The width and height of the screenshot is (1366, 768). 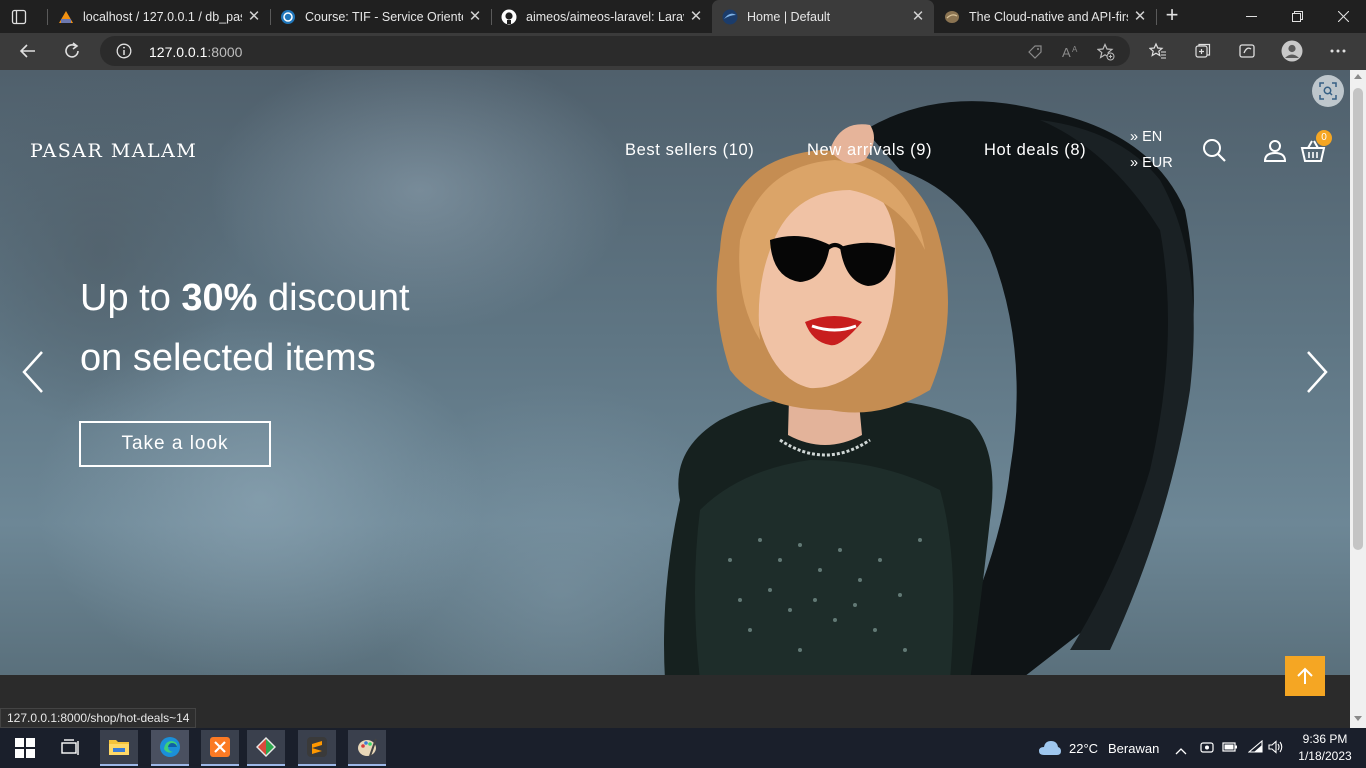 I want to click on weather-temperature: 22°C, so click(x=1083, y=748).